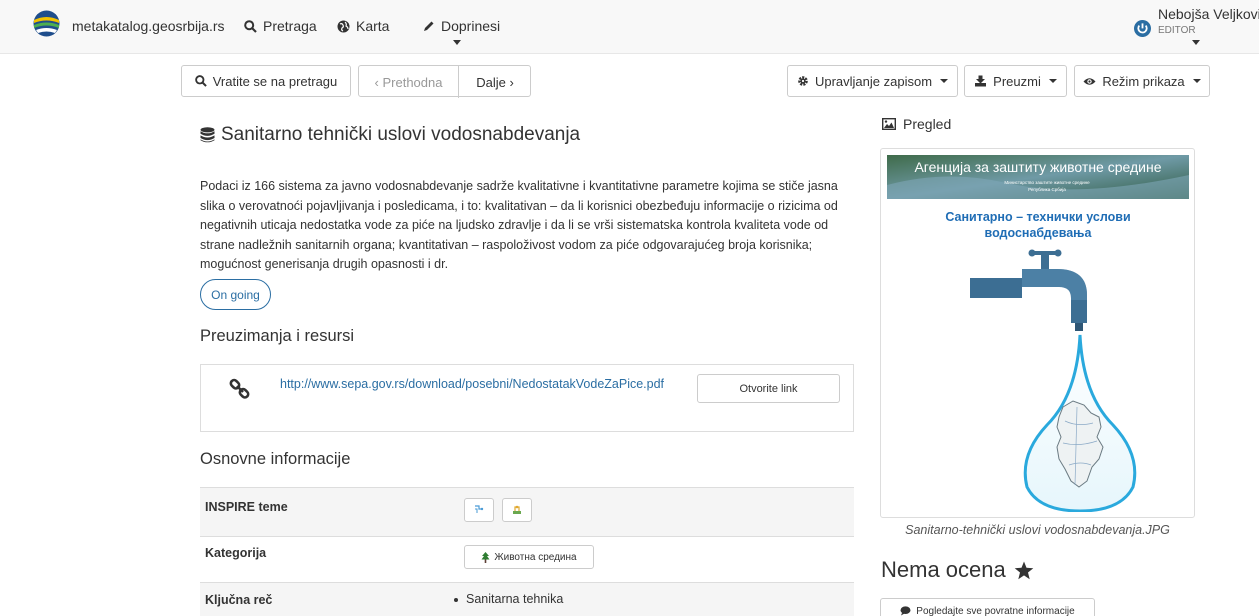 This screenshot has height=616, width=1259. I want to click on nav-map: Karta, so click(363, 26).